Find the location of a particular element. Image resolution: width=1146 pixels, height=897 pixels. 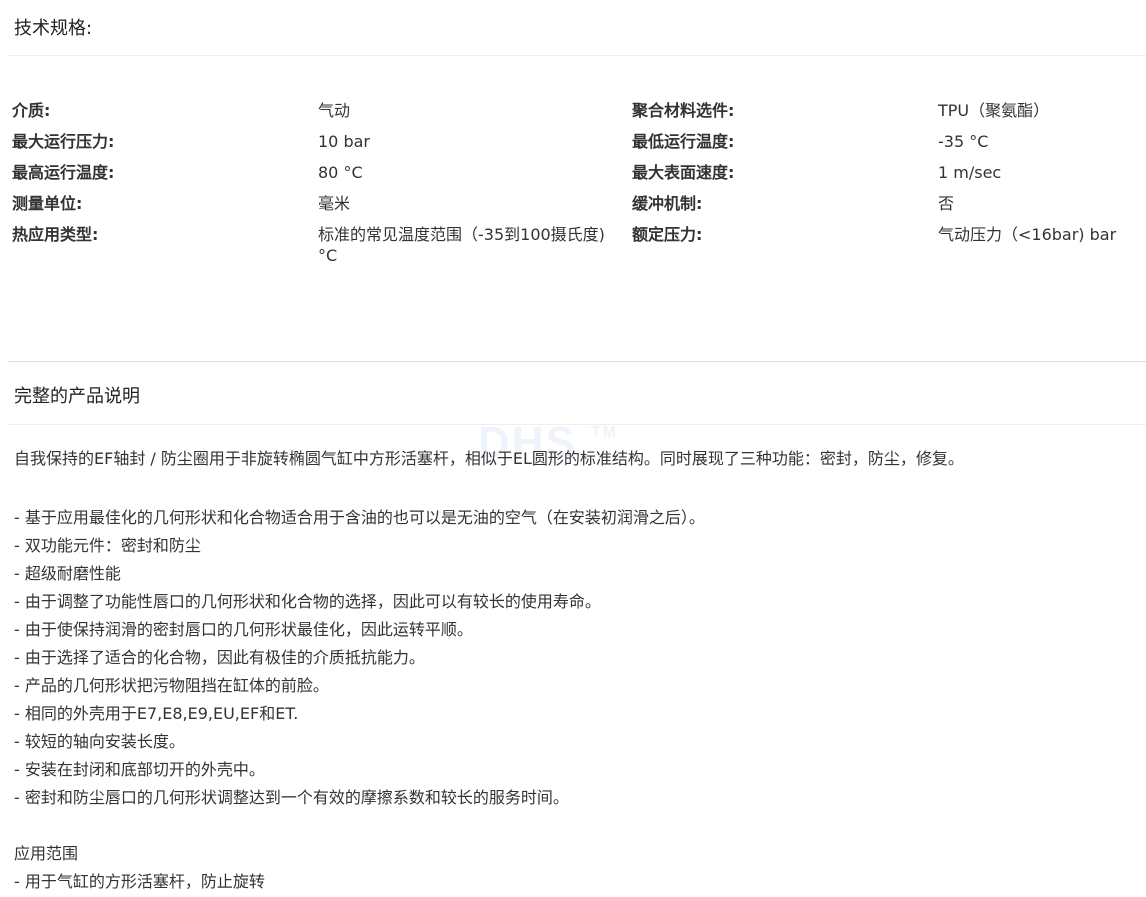

section-divider is located at coordinates (577, 361).